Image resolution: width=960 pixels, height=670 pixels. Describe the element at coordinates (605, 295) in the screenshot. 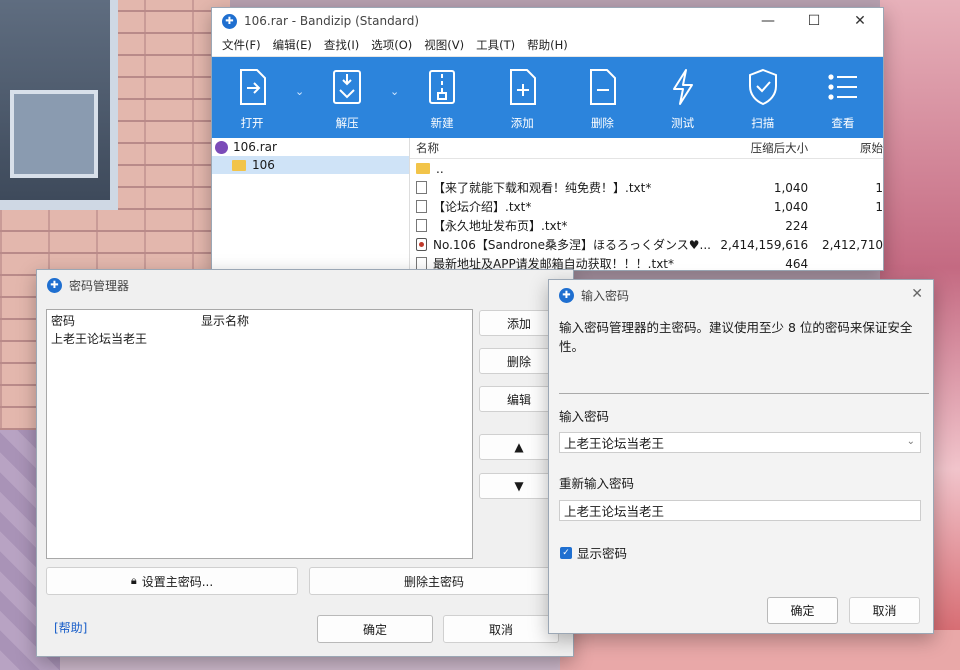

I see `dialog-title: 输入密码` at that location.